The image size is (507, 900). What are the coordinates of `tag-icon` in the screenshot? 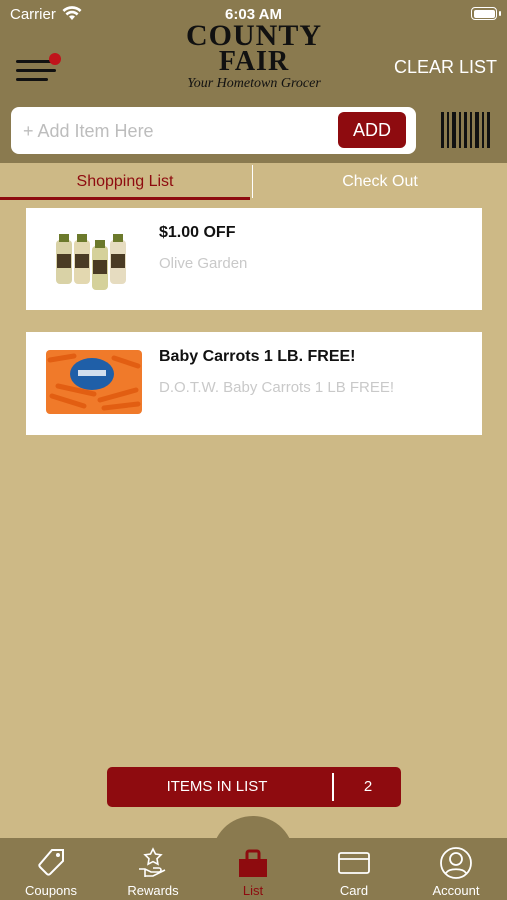 It's located at (51, 862).